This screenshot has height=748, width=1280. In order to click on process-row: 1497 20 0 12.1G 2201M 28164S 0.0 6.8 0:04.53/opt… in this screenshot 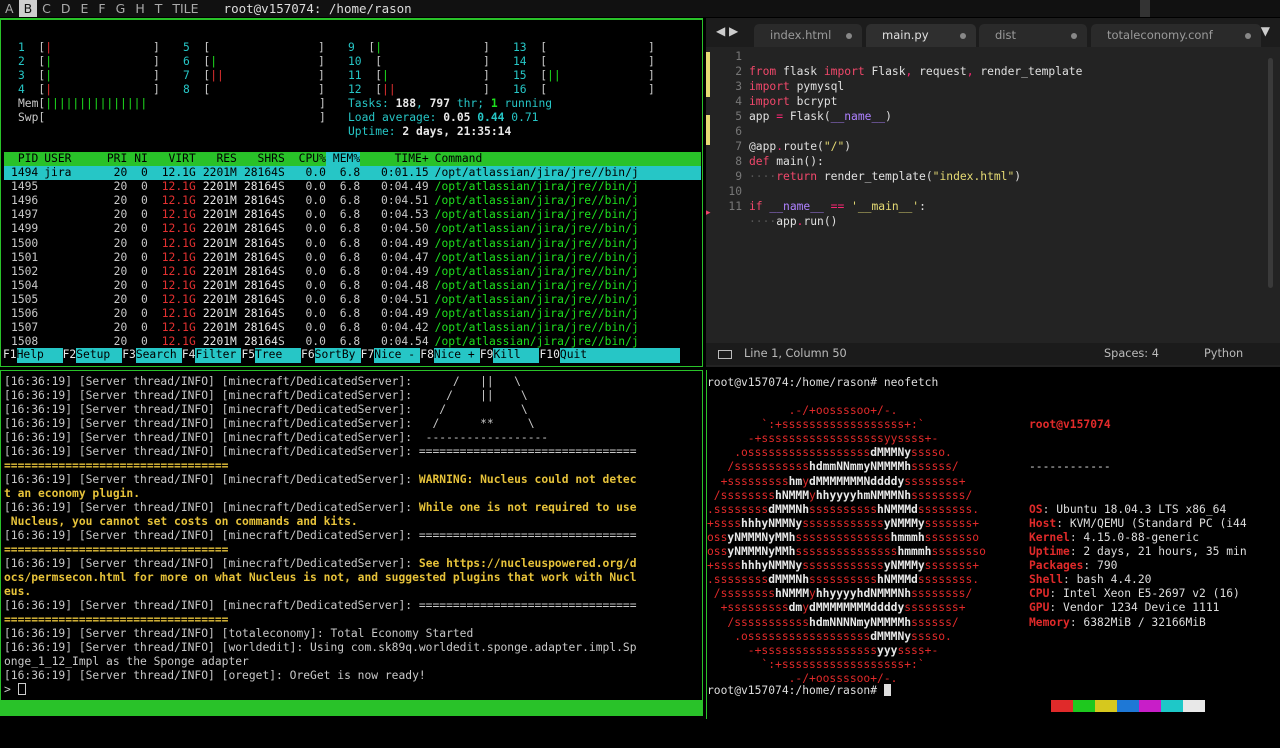, I will do `click(352, 215)`.